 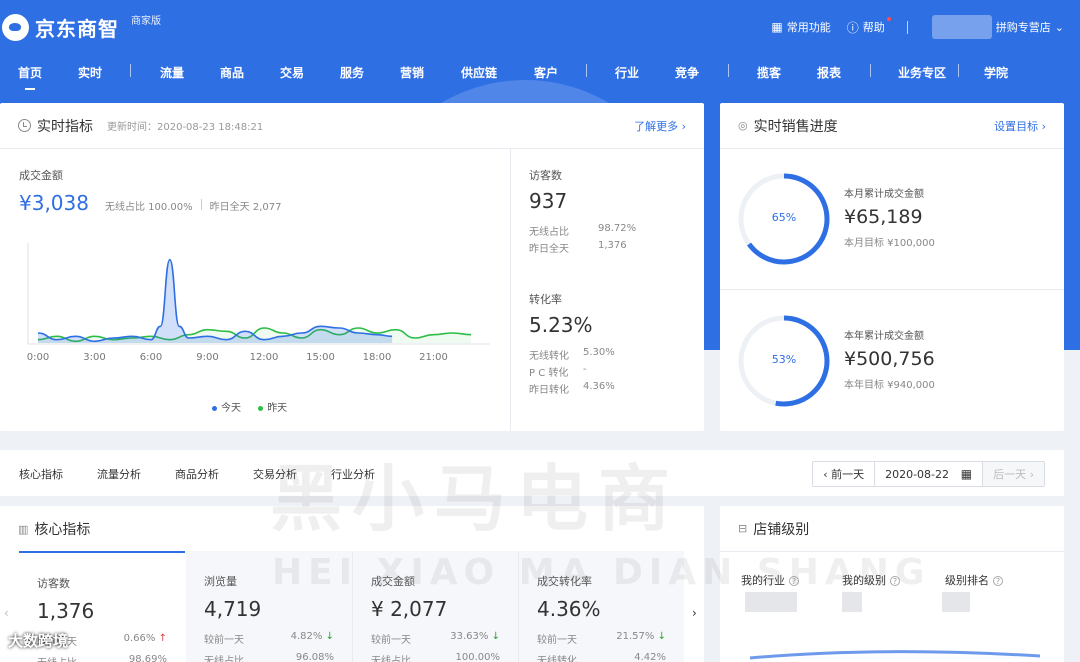 I want to click on nav-acquire: 揽客, so click(x=769, y=72).